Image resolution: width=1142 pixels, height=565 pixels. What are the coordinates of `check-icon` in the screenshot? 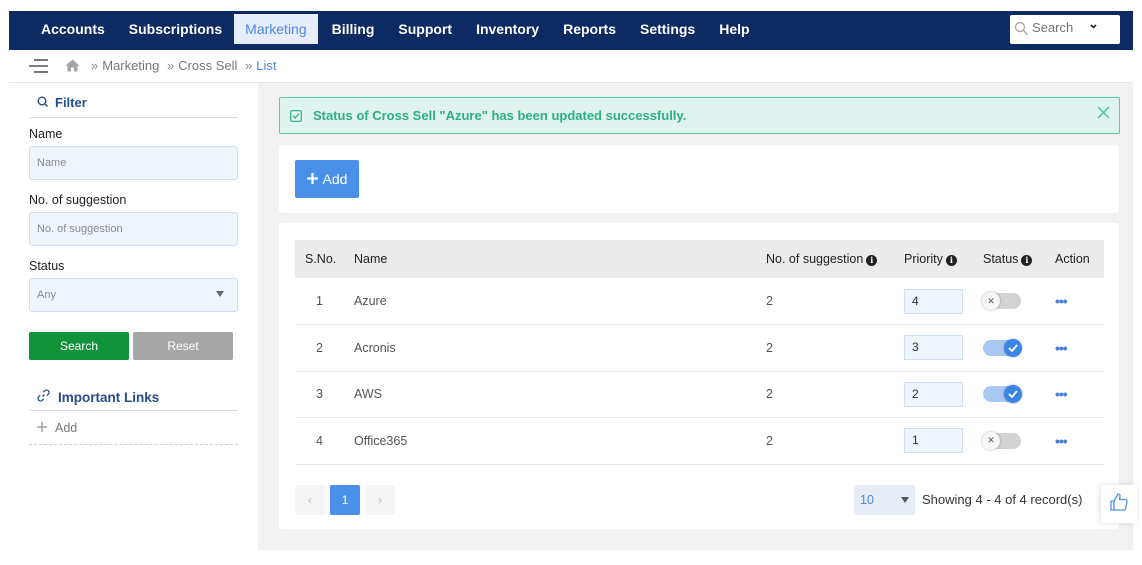 It's located at (1013, 394).